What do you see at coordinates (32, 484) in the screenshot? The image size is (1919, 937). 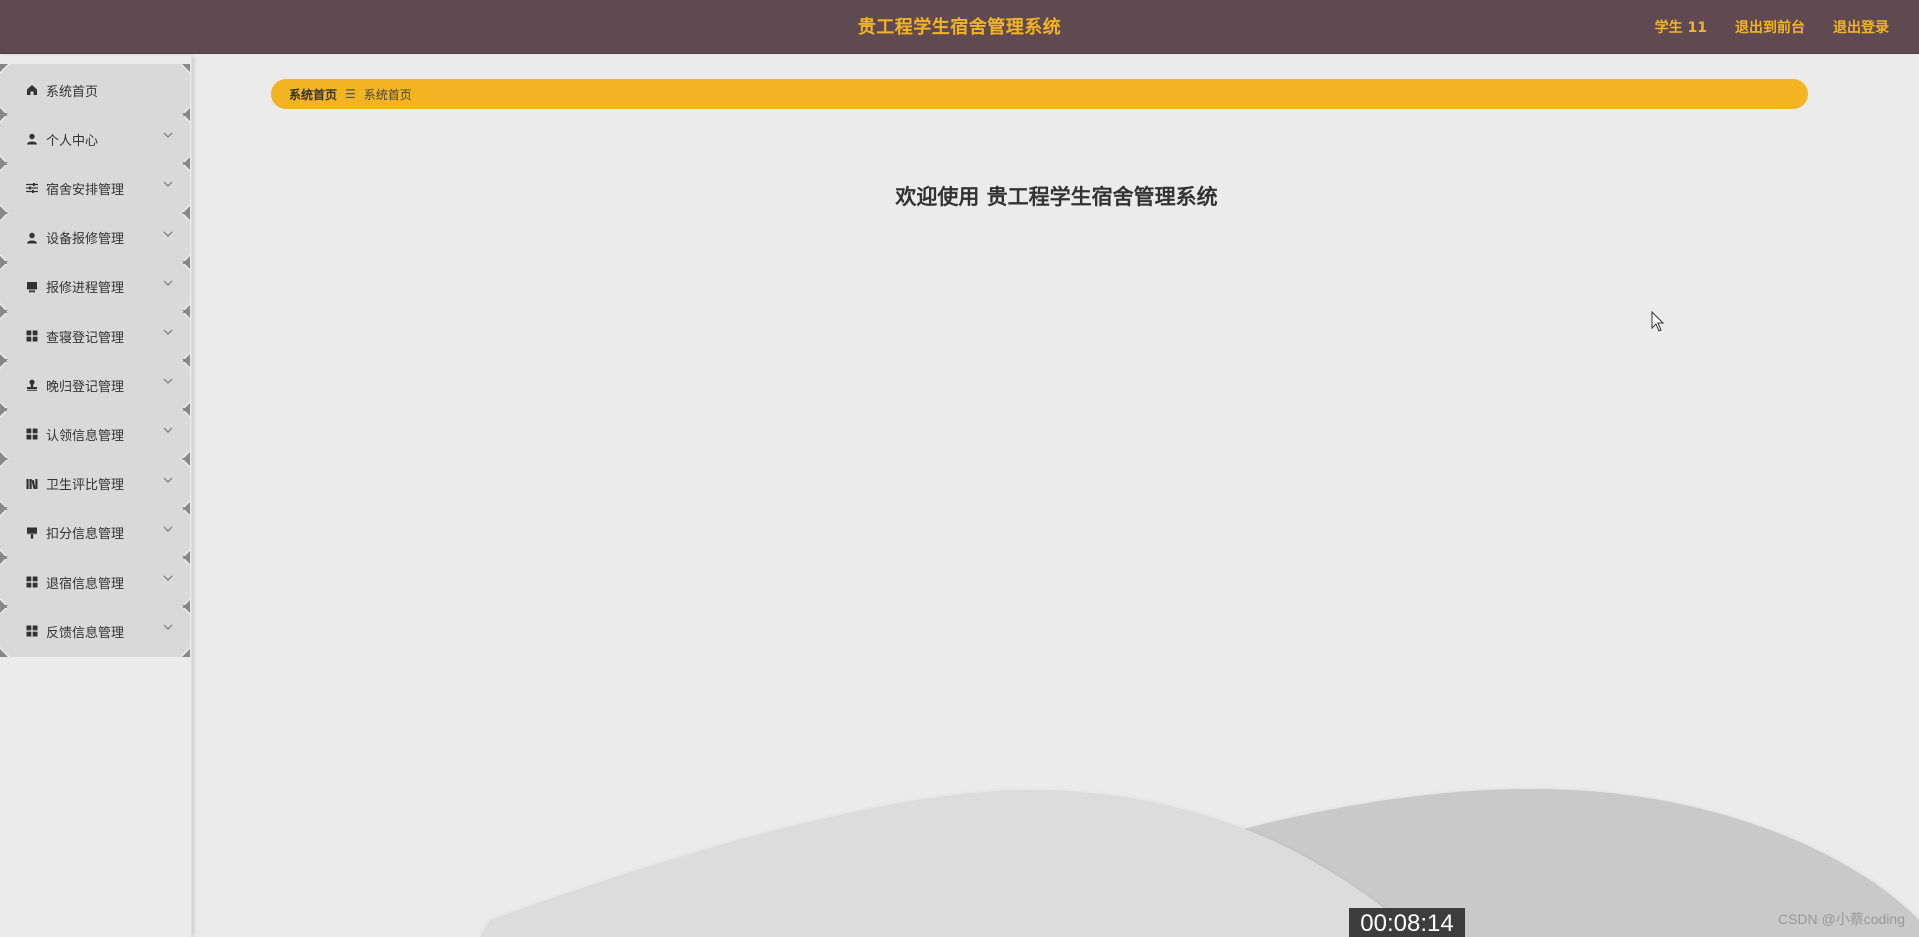 I see `books-icon` at bounding box center [32, 484].